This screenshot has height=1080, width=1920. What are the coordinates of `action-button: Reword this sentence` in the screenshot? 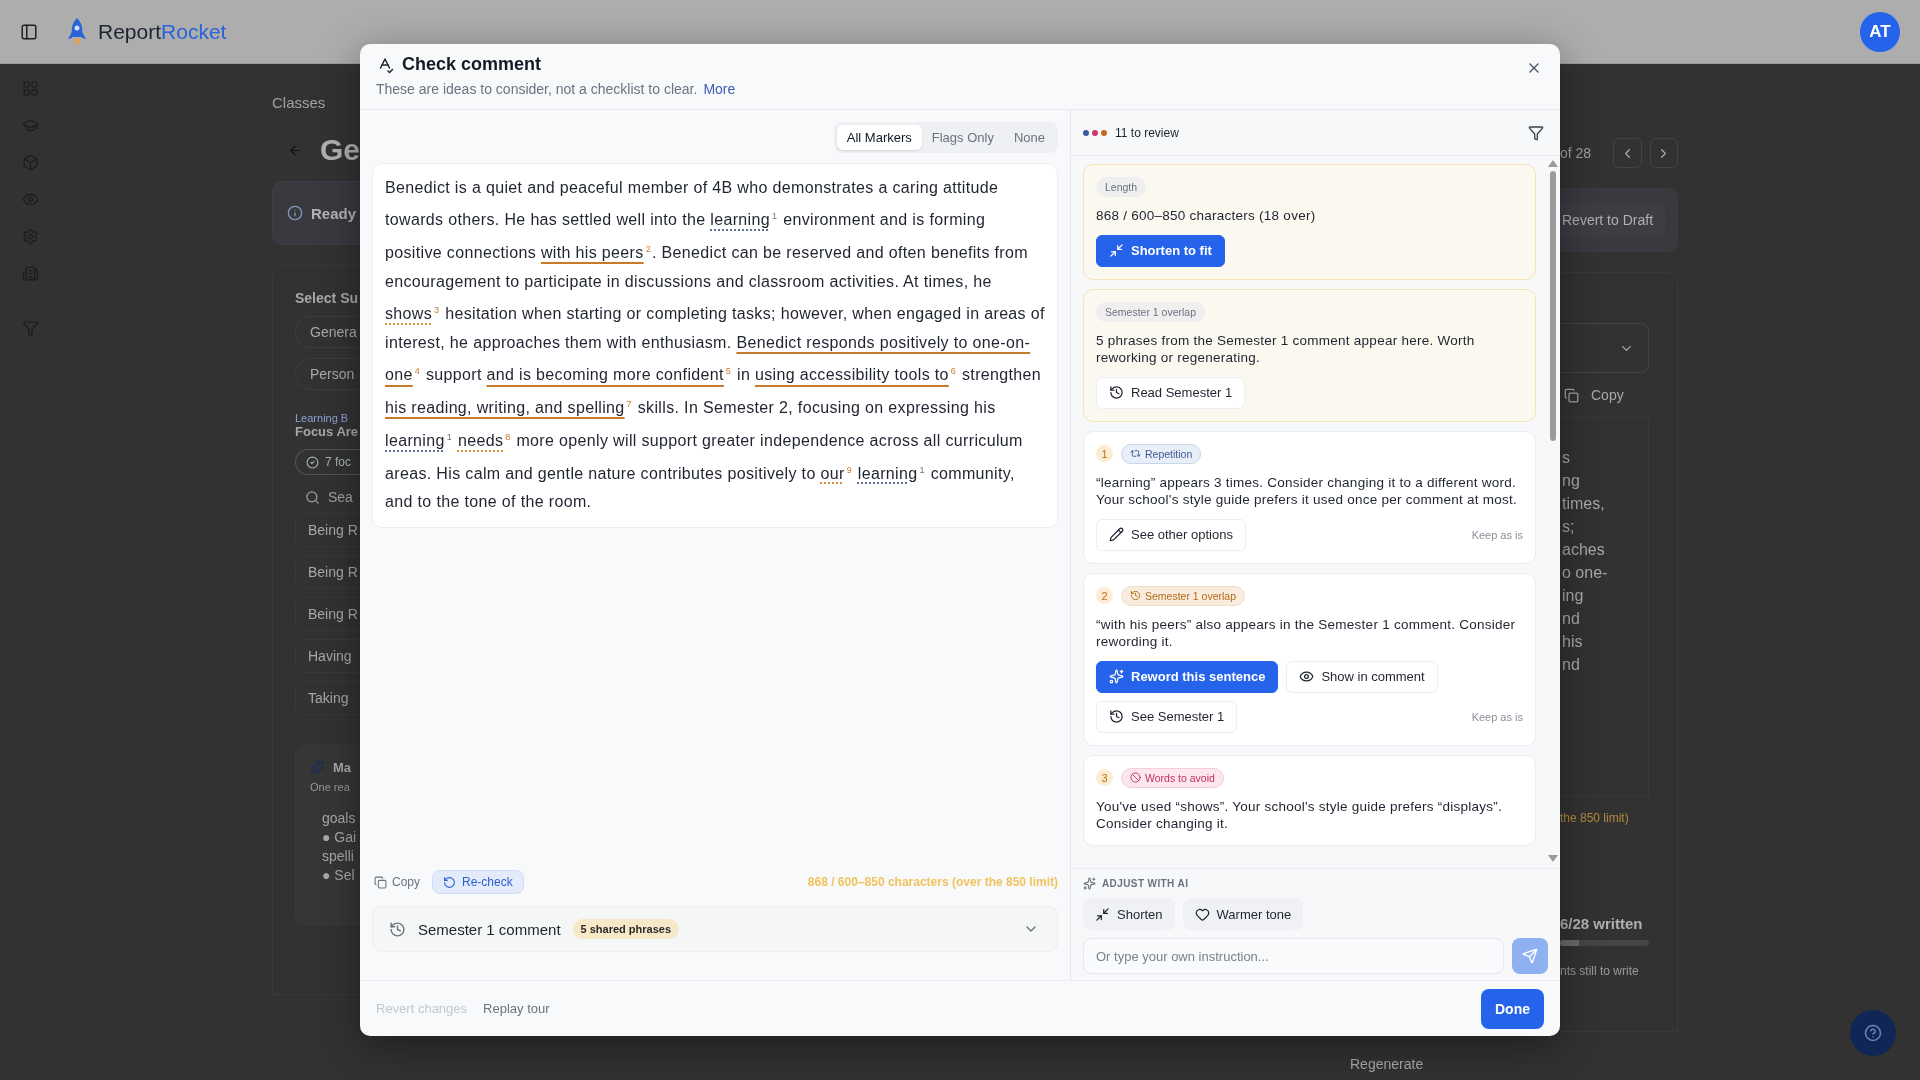 It's located at (1187, 676).